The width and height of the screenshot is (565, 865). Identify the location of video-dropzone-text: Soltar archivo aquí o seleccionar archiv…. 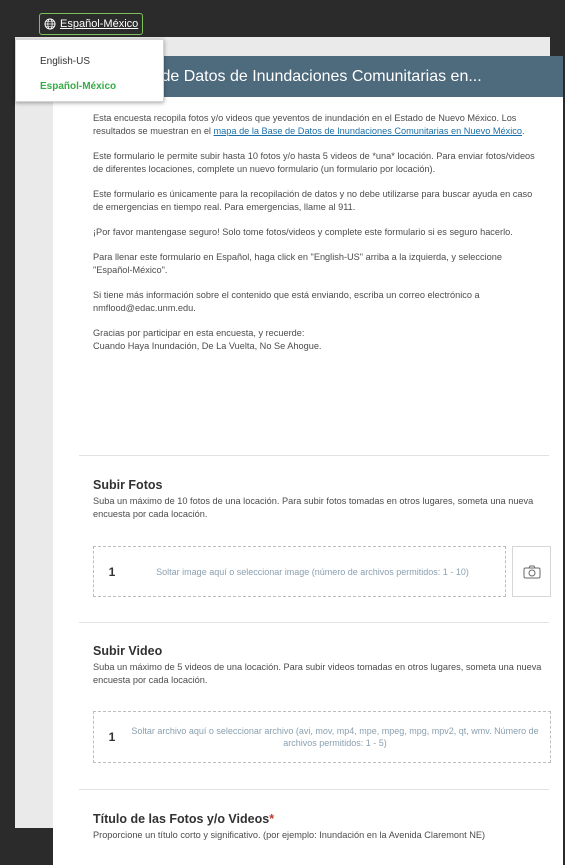
(335, 737).